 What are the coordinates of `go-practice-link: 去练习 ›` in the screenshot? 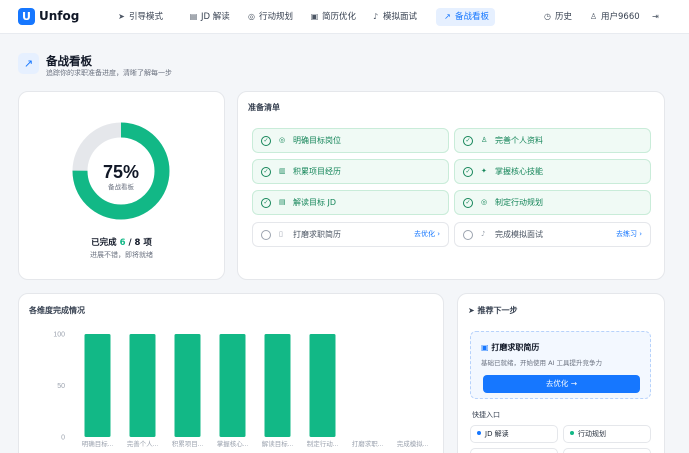 It's located at (629, 234).